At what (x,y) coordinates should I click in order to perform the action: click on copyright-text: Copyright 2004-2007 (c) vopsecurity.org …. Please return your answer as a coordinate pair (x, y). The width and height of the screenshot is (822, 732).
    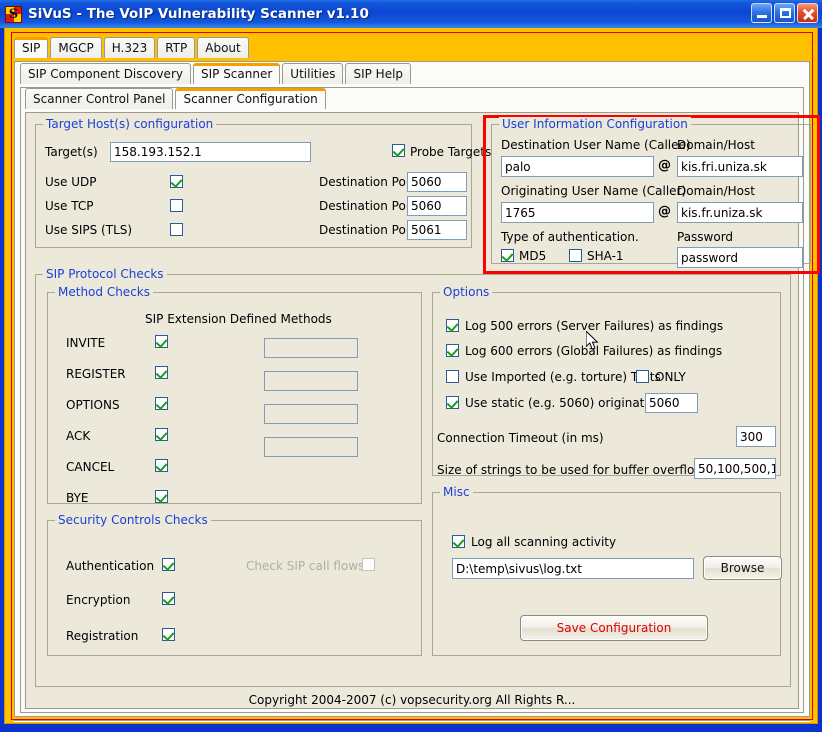
    Looking at the image, I should click on (412, 700).